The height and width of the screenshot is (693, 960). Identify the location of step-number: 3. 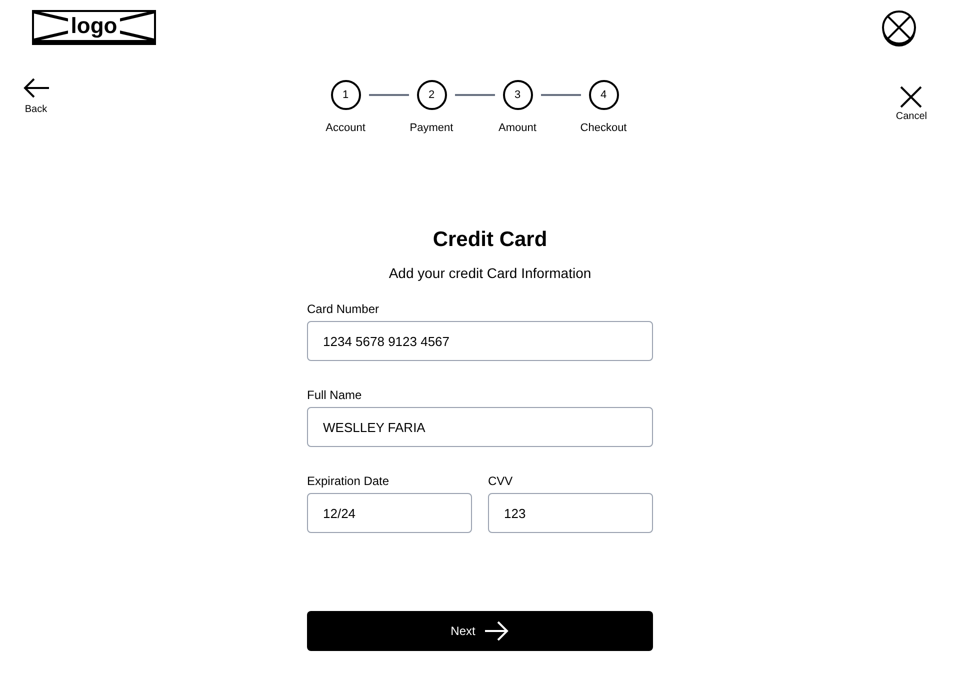
(517, 95).